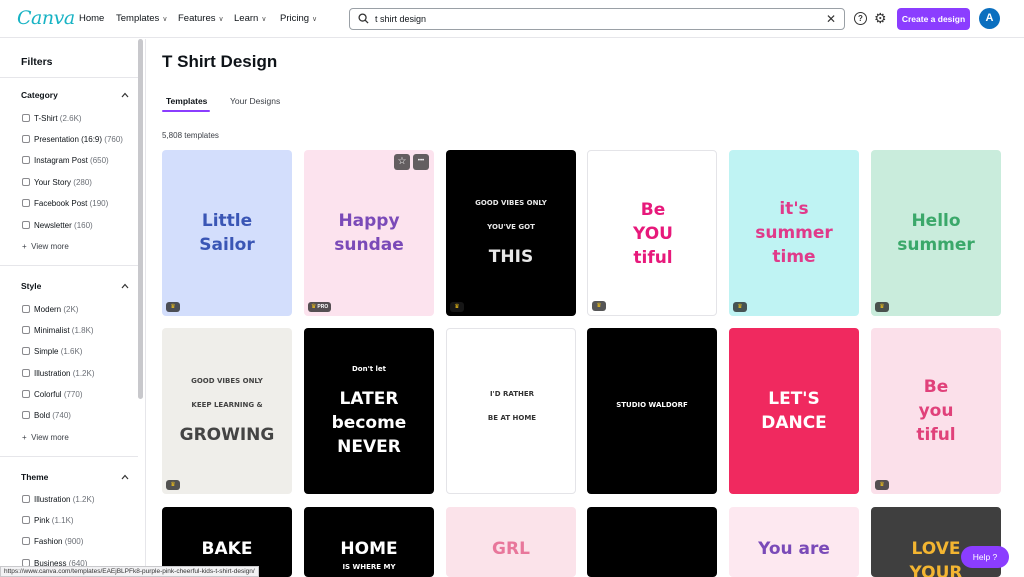  Describe the element at coordinates (50, 437) in the screenshot. I see `view-more-label: View more` at that location.